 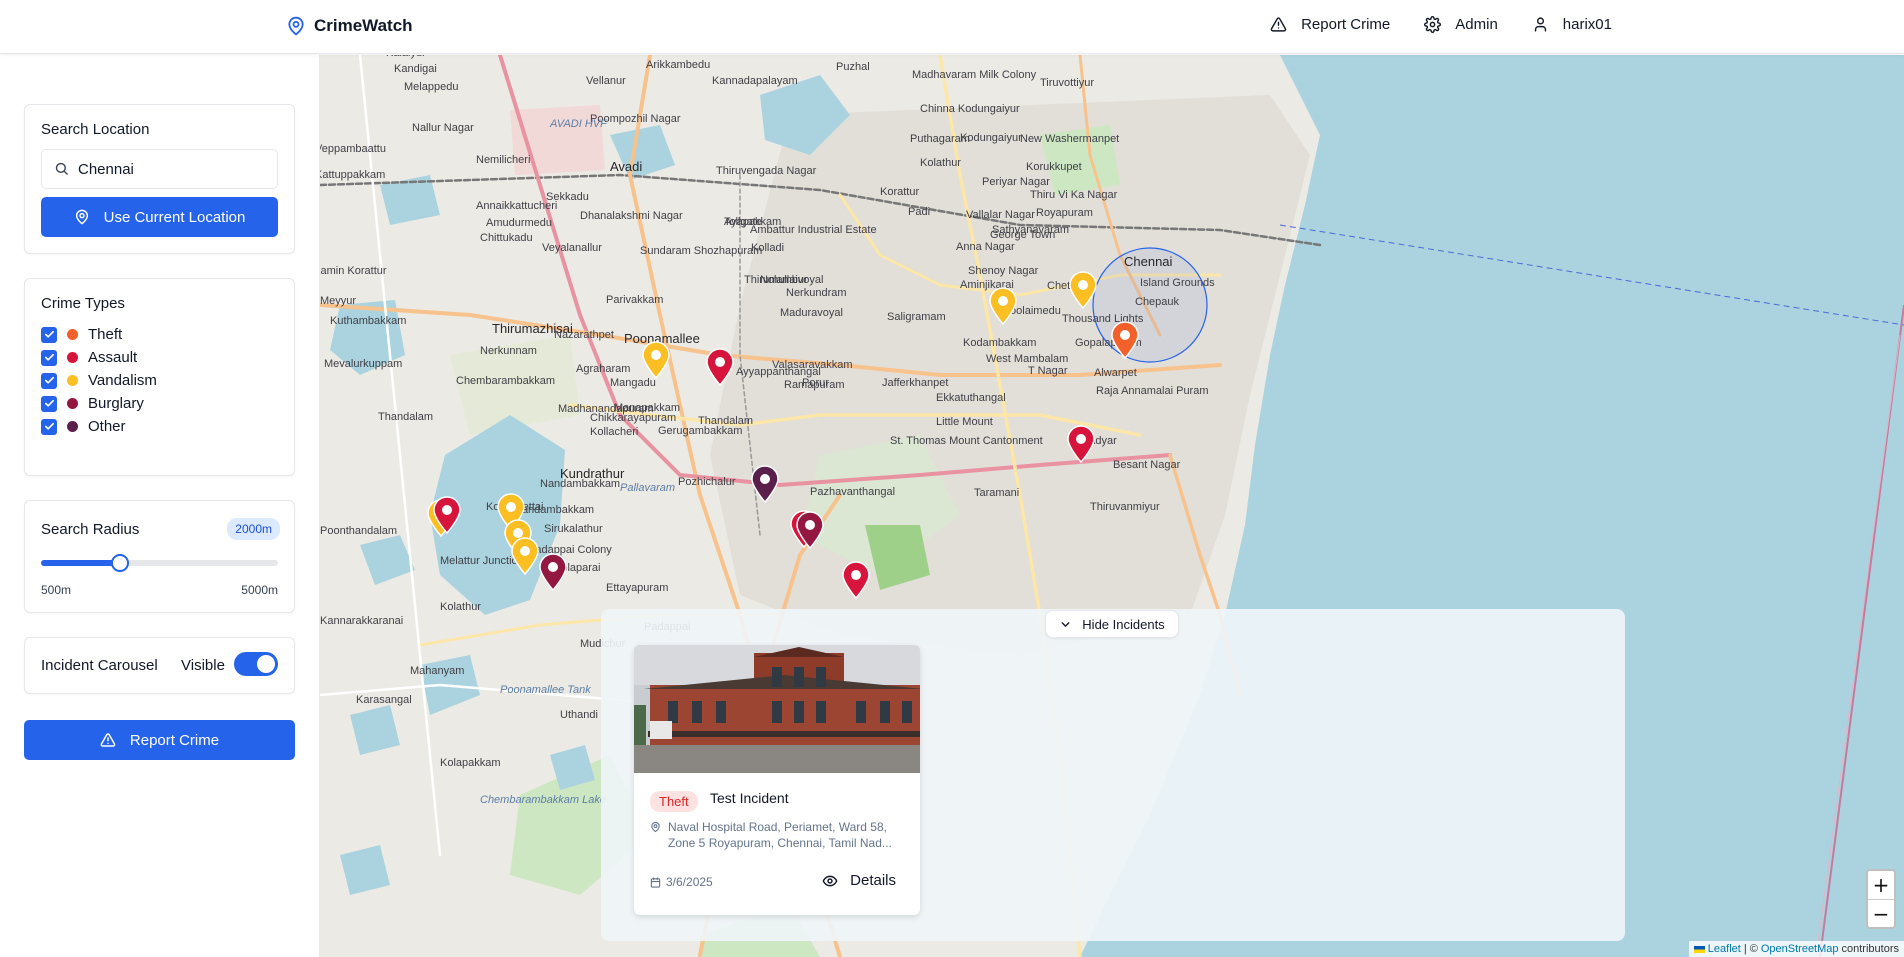 What do you see at coordinates (83, 303) in the screenshot?
I see `crime-types-title: Crime Types` at bounding box center [83, 303].